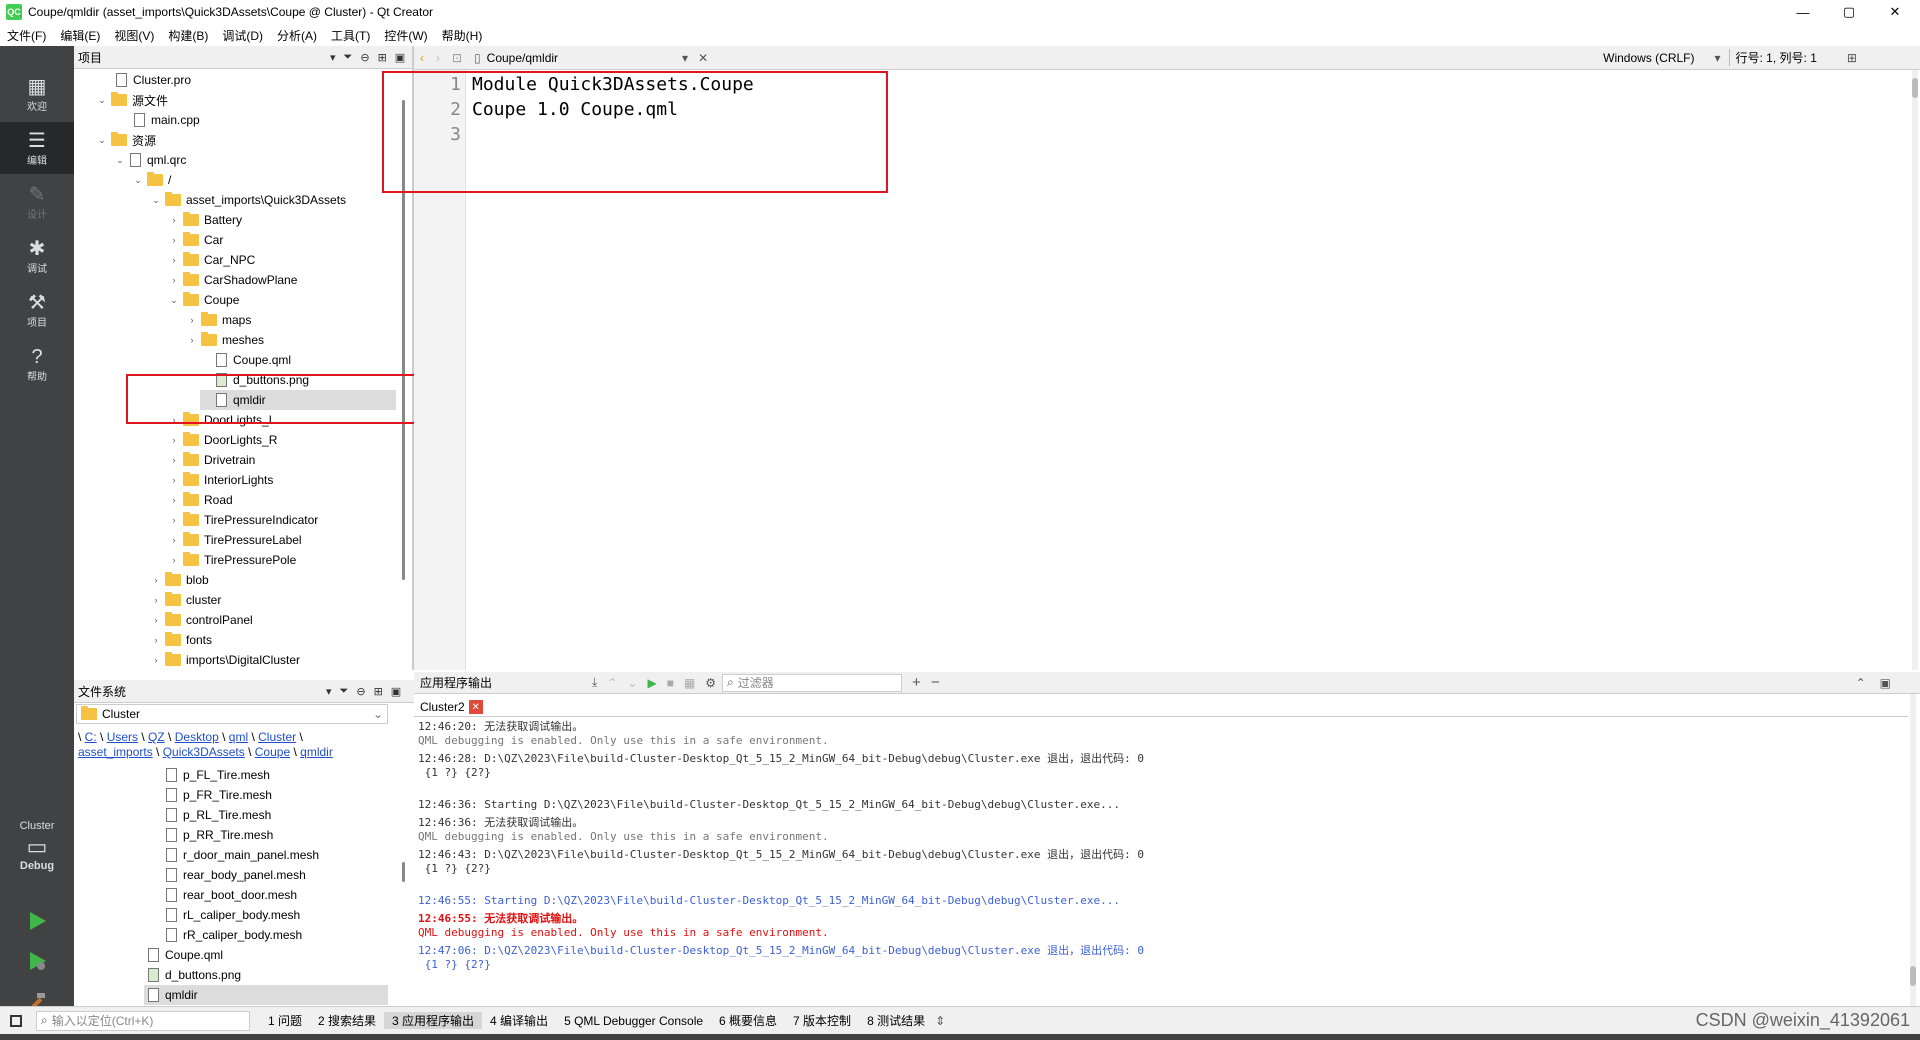 The height and width of the screenshot is (1040, 1920). I want to click on document-dropdown-icon: ▾, so click(685, 58).